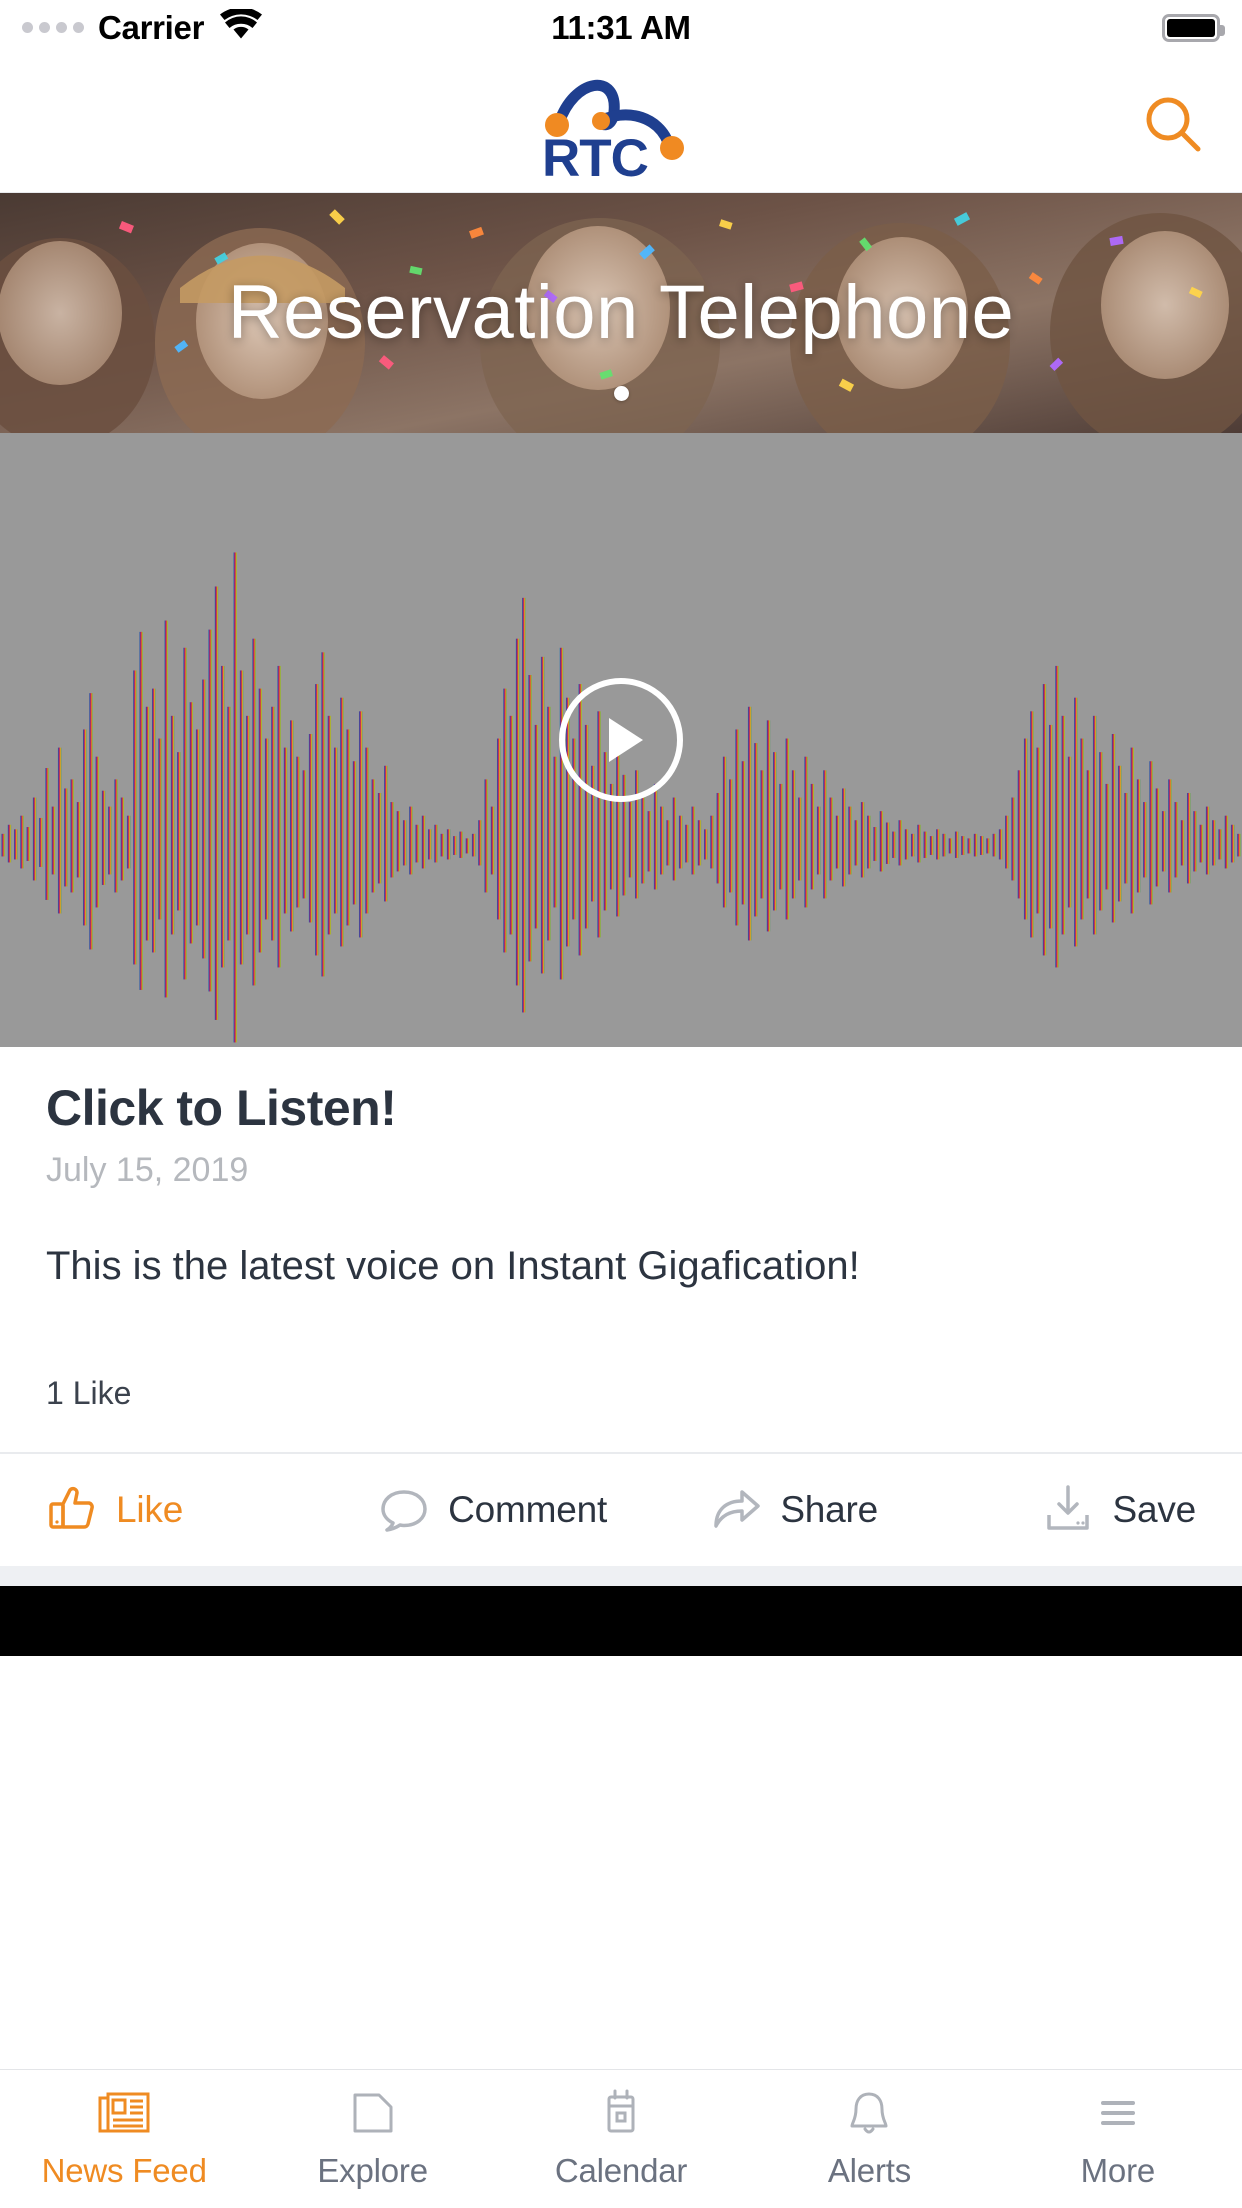 This screenshot has width=1242, height=2208. I want to click on wifi-icon, so click(241, 26).